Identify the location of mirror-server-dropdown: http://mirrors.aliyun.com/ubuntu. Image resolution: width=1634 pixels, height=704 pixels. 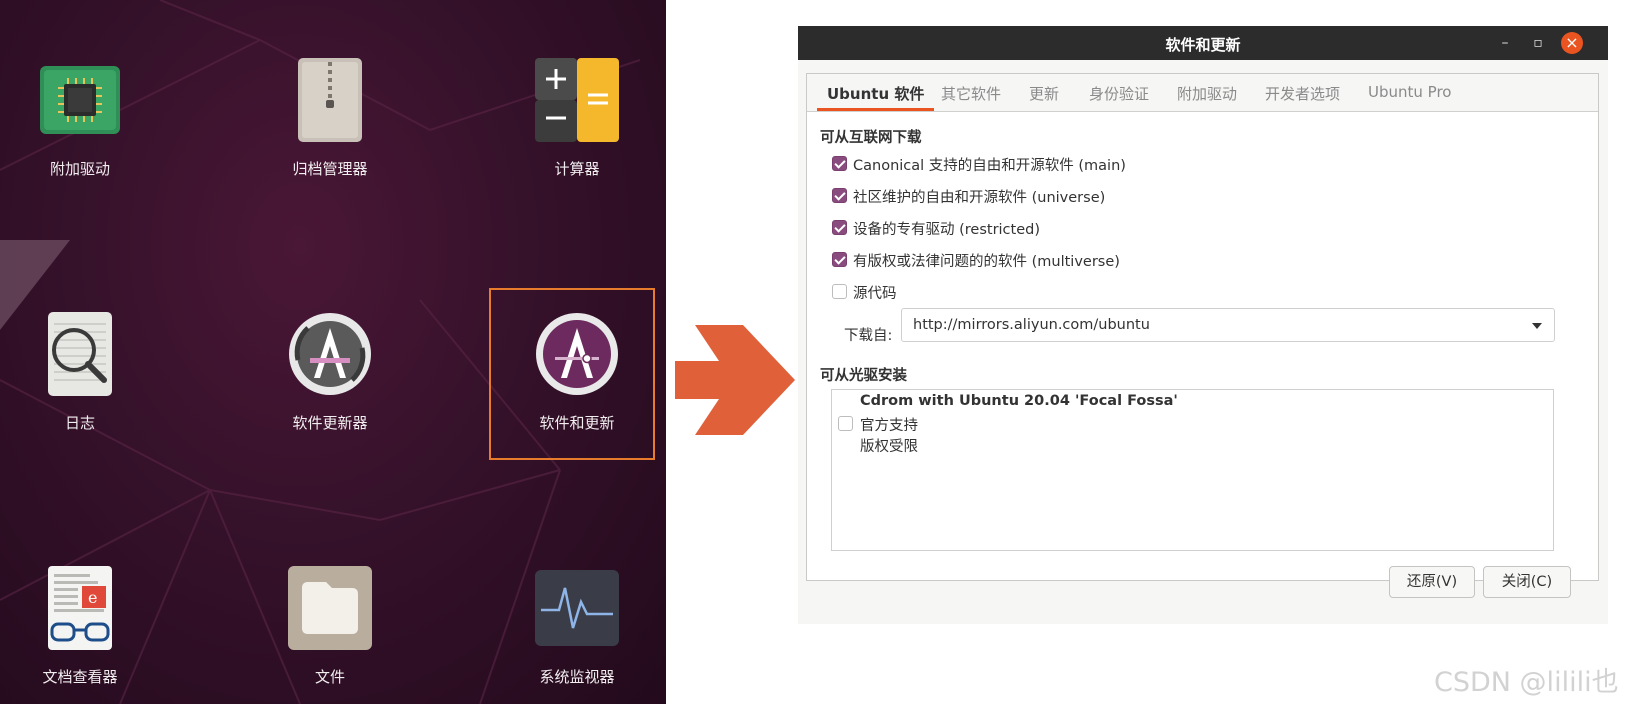
(1228, 325).